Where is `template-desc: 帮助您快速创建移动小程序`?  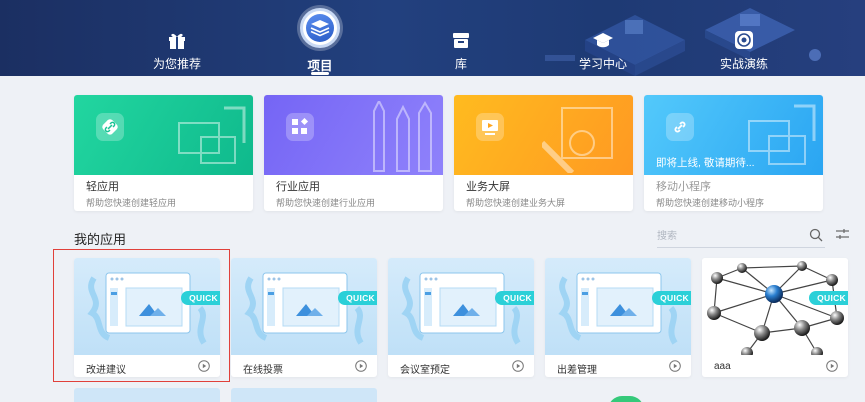 template-desc: 帮助您快速创建移动小程序 is located at coordinates (710, 203).